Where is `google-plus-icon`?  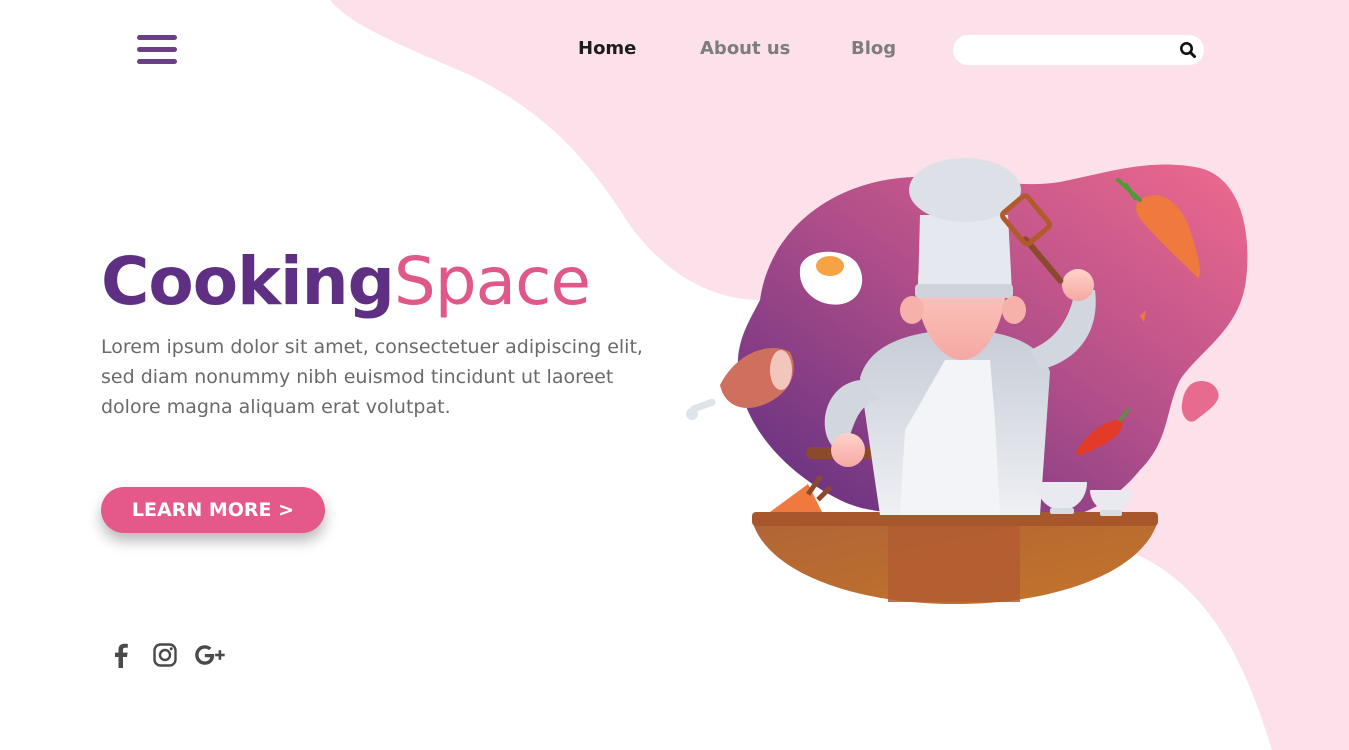
google-plus-icon is located at coordinates (210, 655).